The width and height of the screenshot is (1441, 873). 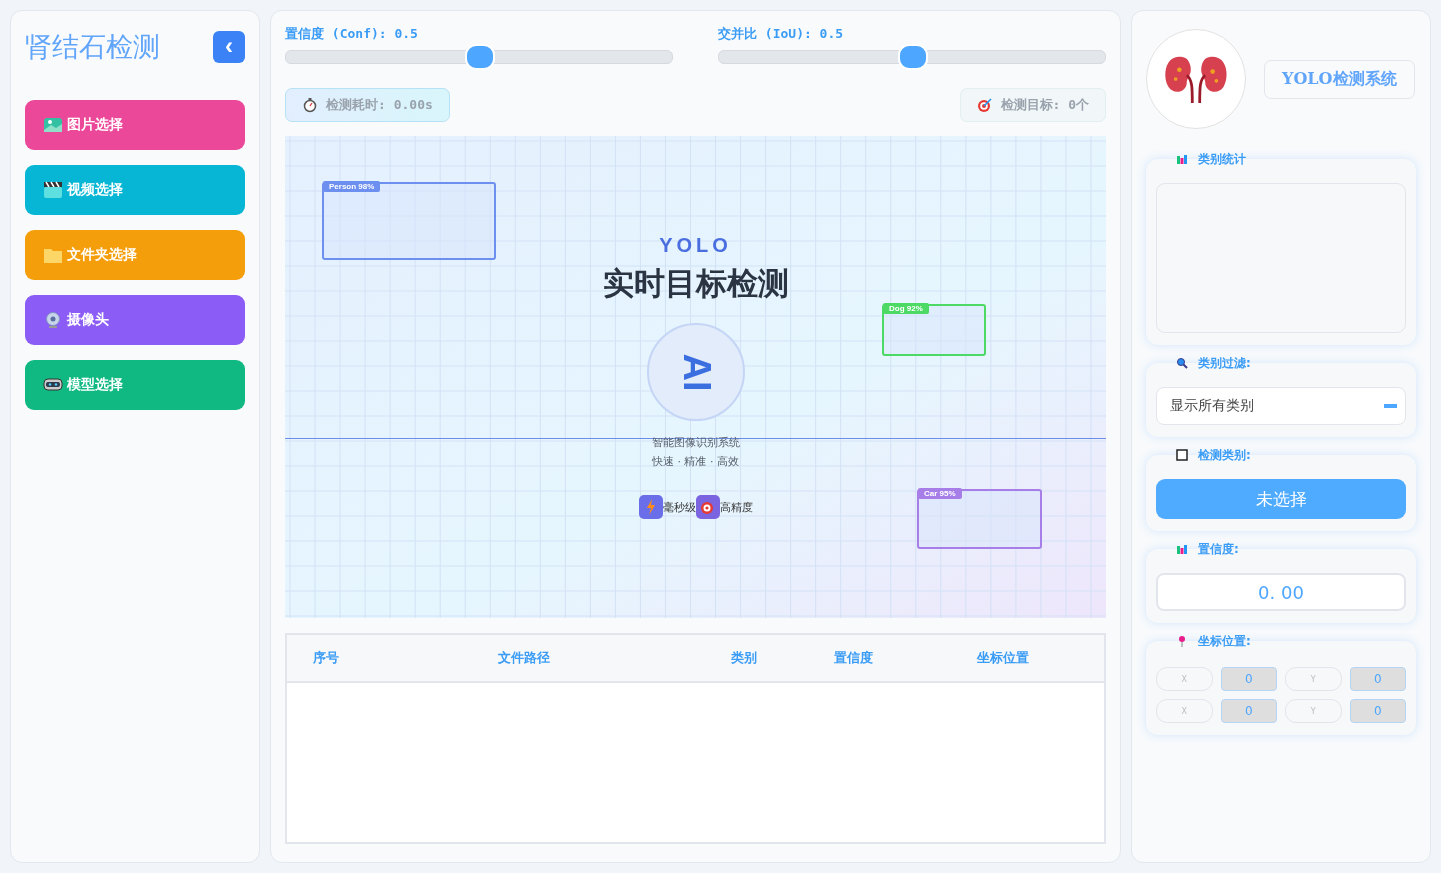 I want to click on detection-label: Car 95%, so click(x=940, y=493).